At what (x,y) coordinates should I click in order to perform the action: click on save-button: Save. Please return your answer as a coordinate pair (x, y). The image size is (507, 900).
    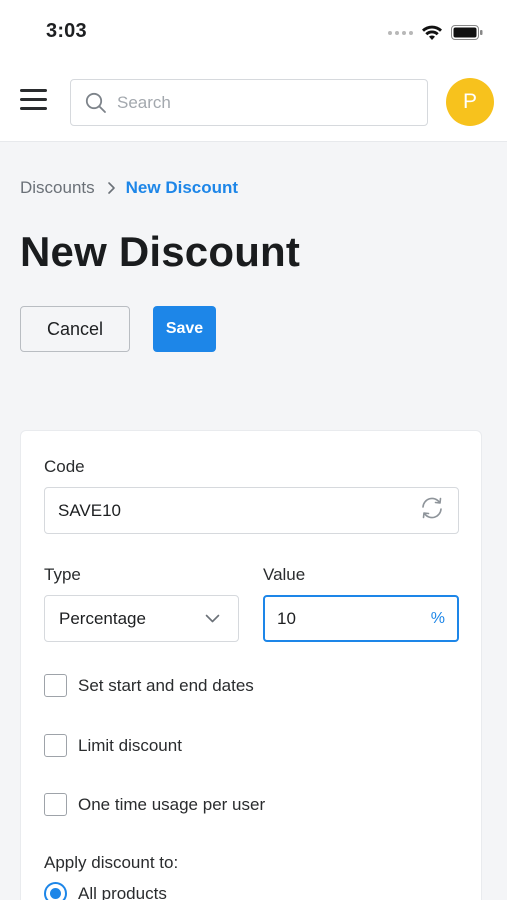
    Looking at the image, I should click on (184, 329).